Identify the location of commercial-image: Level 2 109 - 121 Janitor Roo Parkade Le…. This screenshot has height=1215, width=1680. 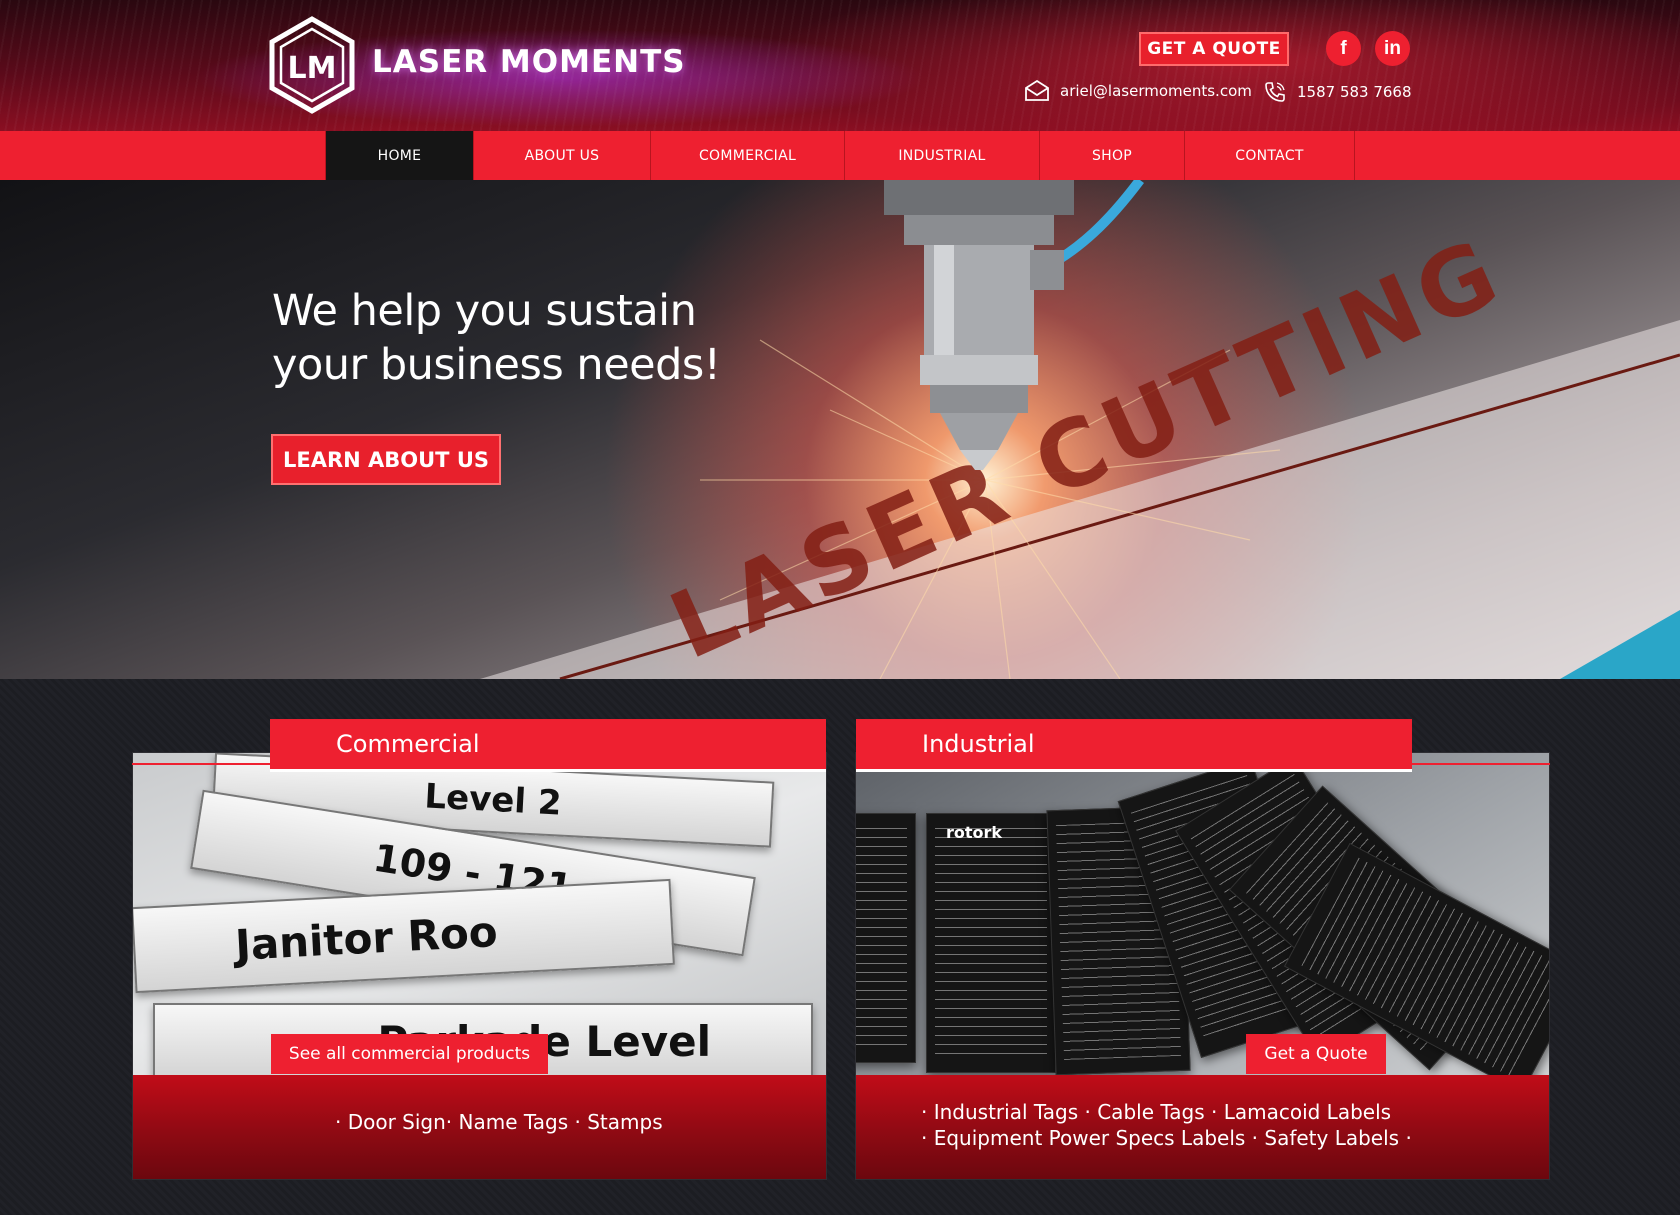
(479, 916).